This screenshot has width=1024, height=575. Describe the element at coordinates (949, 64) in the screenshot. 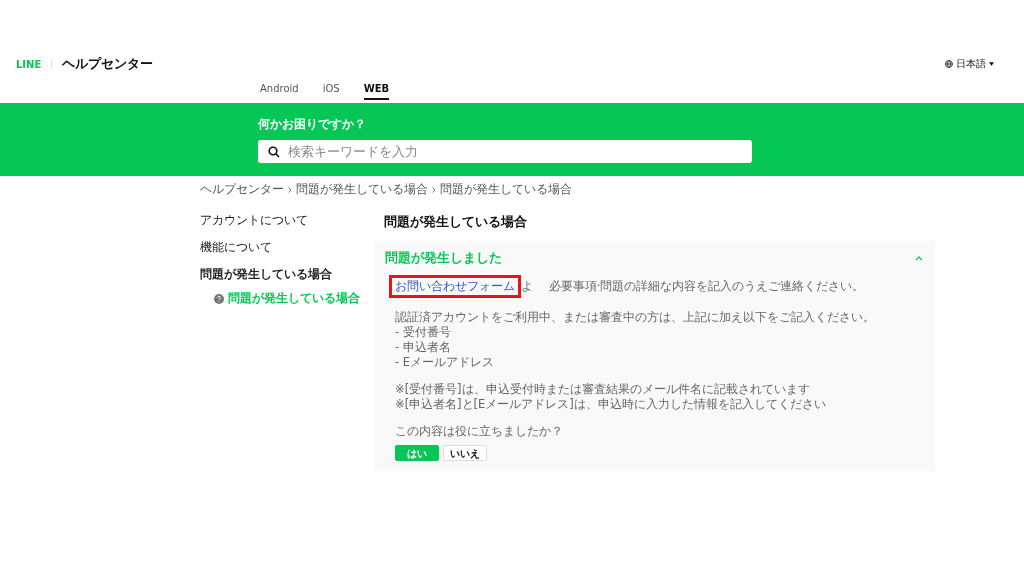

I see `globe-icon` at that location.